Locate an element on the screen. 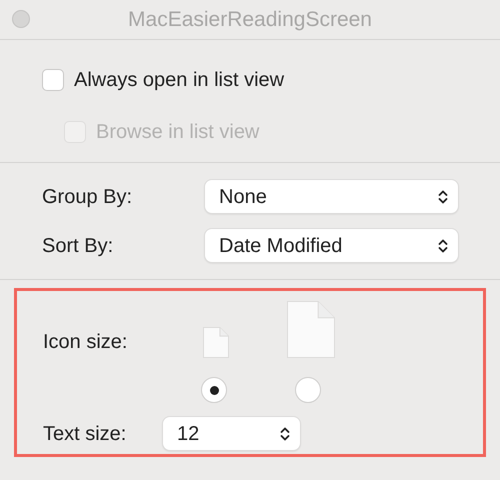  checkbox is located at coordinates (53, 80).